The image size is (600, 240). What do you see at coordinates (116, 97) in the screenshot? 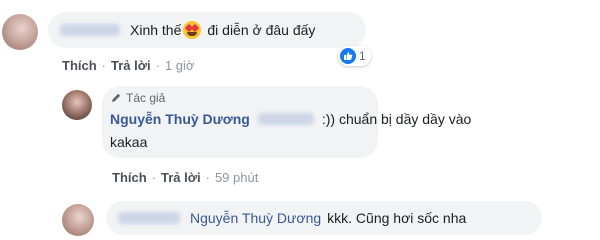
I see `pen-icon` at bounding box center [116, 97].